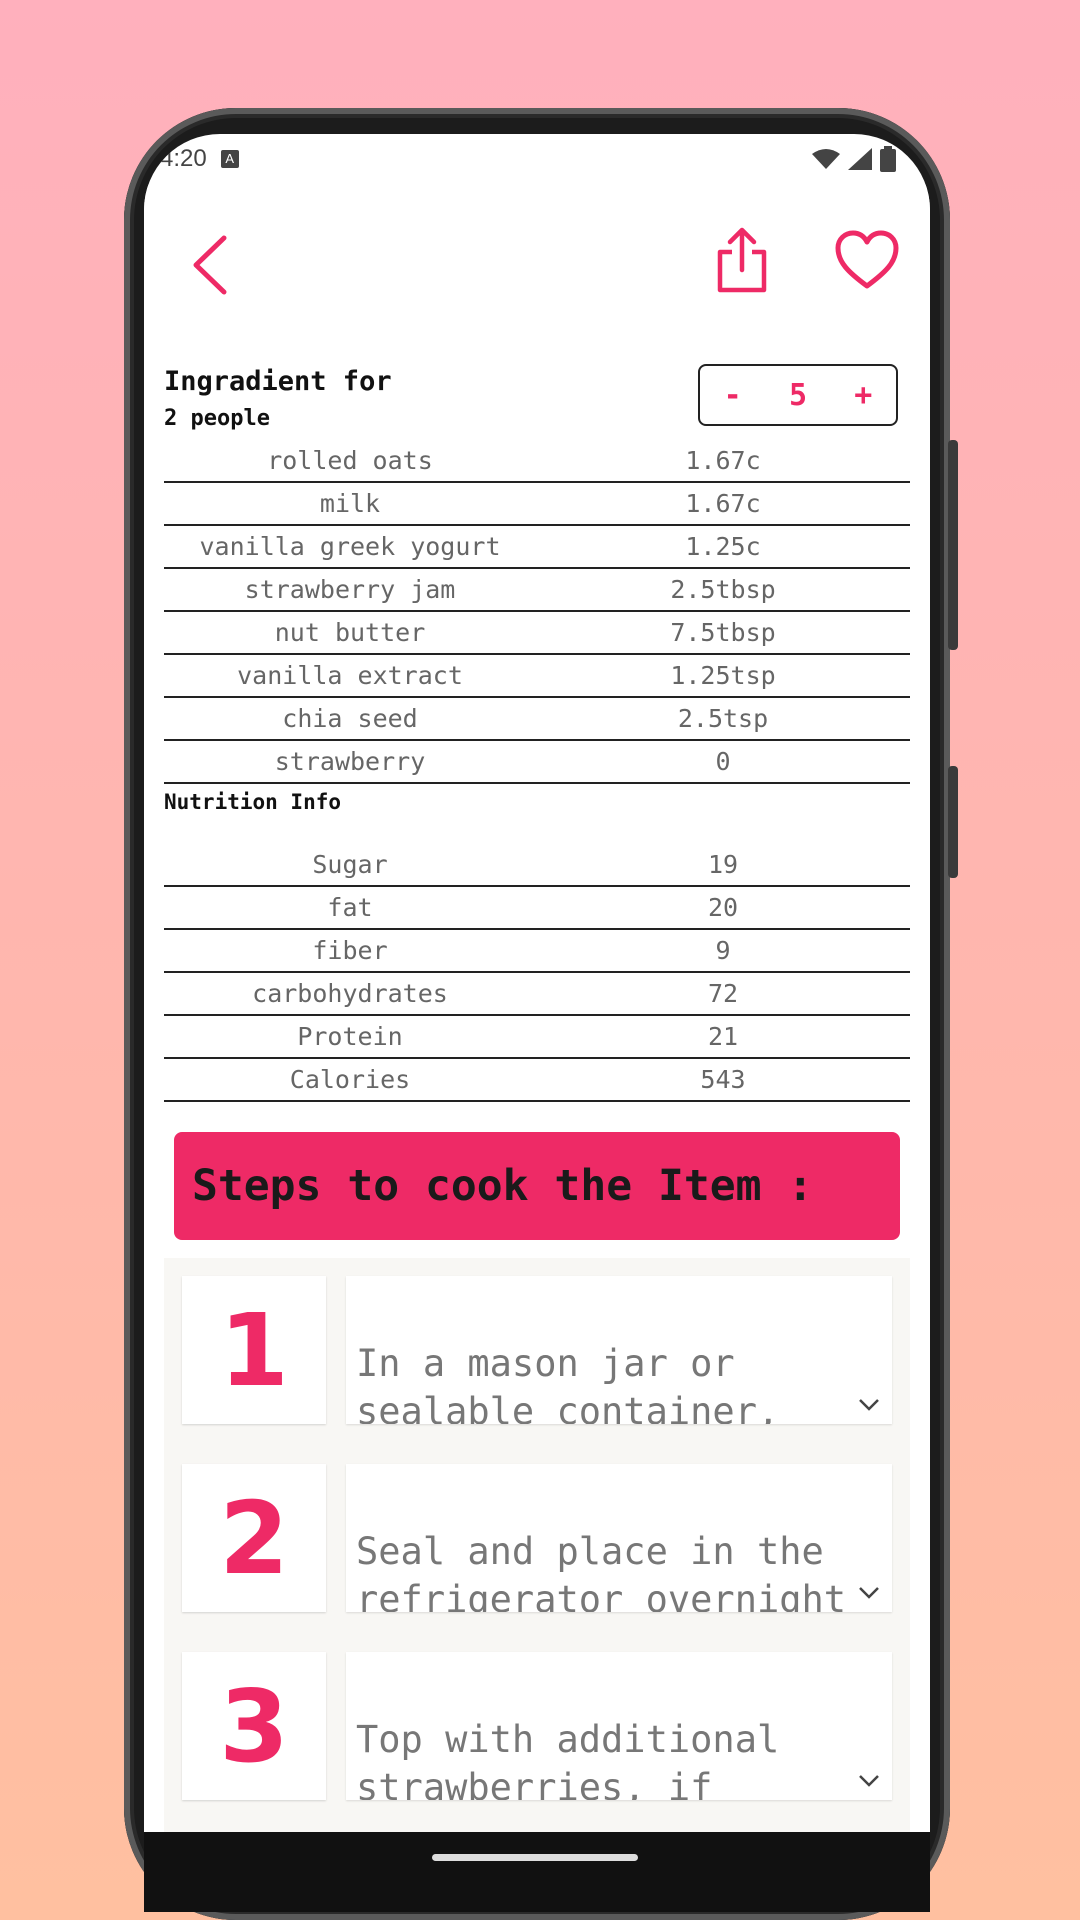  I want to click on status-time: 4:20, so click(183, 158).